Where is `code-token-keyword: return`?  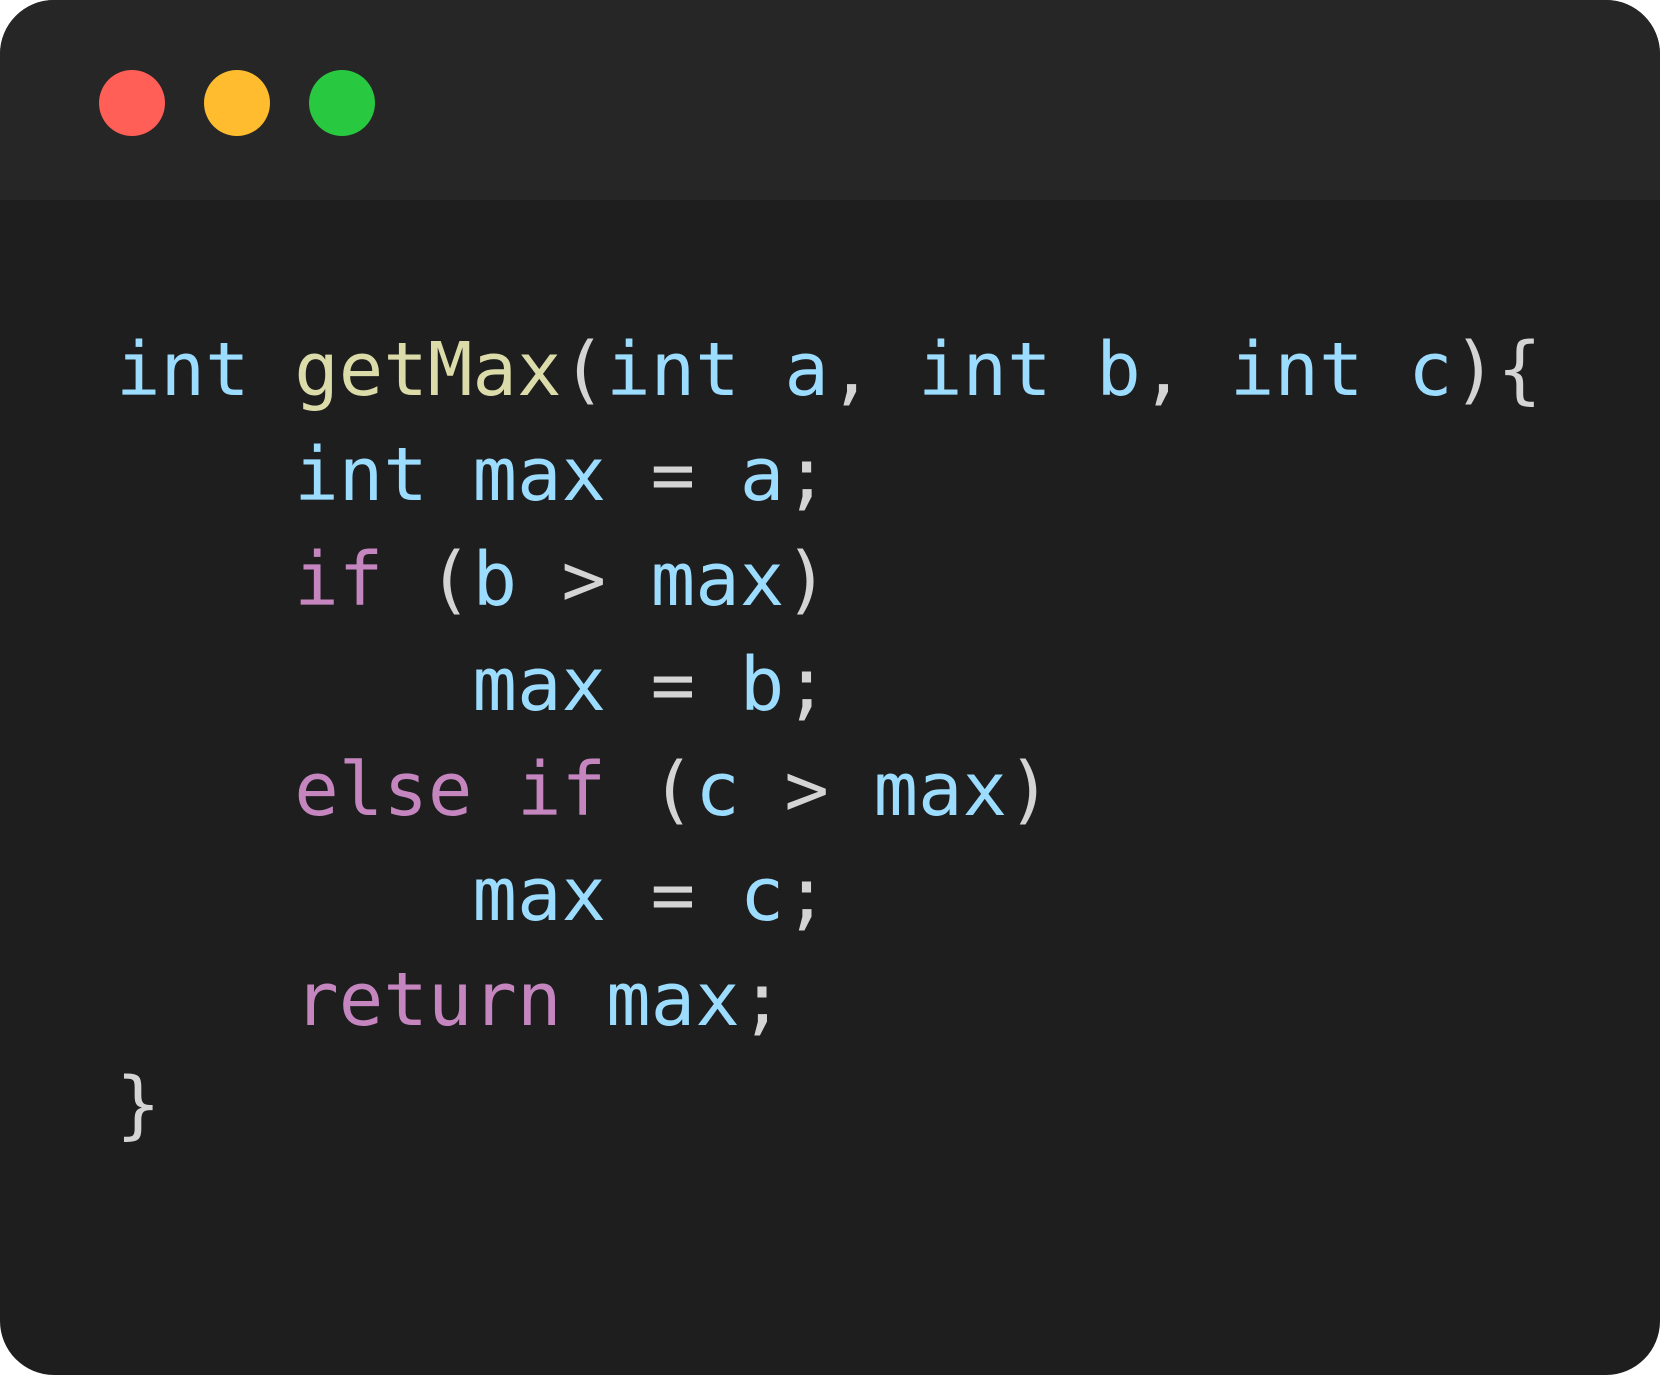
code-token-keyword: return is located at coordinates (428, 1000).